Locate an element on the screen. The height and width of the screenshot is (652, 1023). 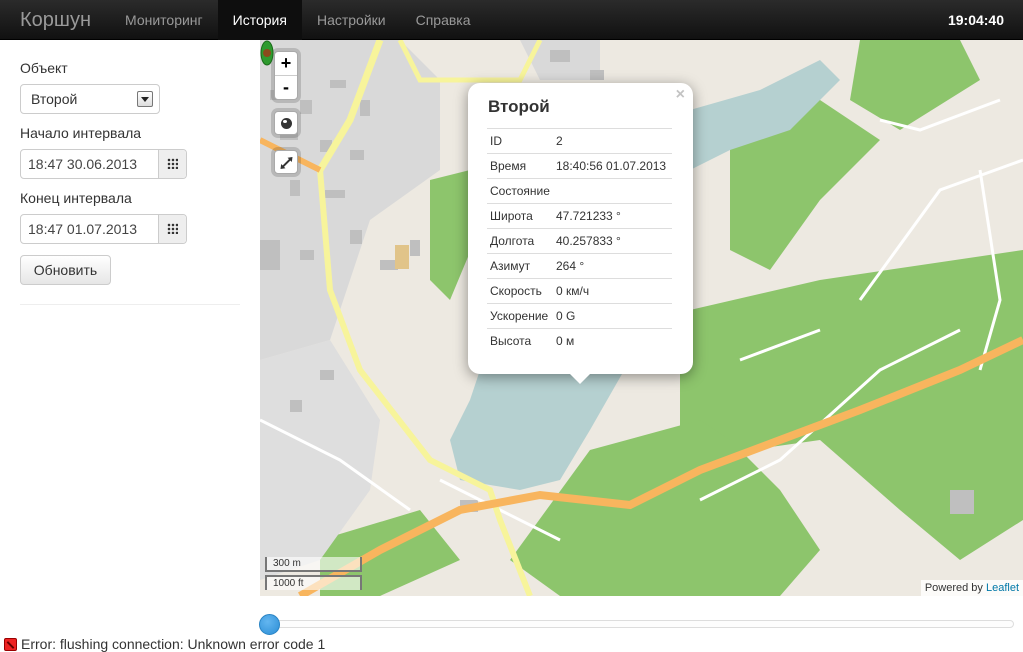
start-datetime-input: 18:47 30.06.2013 is located at coordinates (103, 164).